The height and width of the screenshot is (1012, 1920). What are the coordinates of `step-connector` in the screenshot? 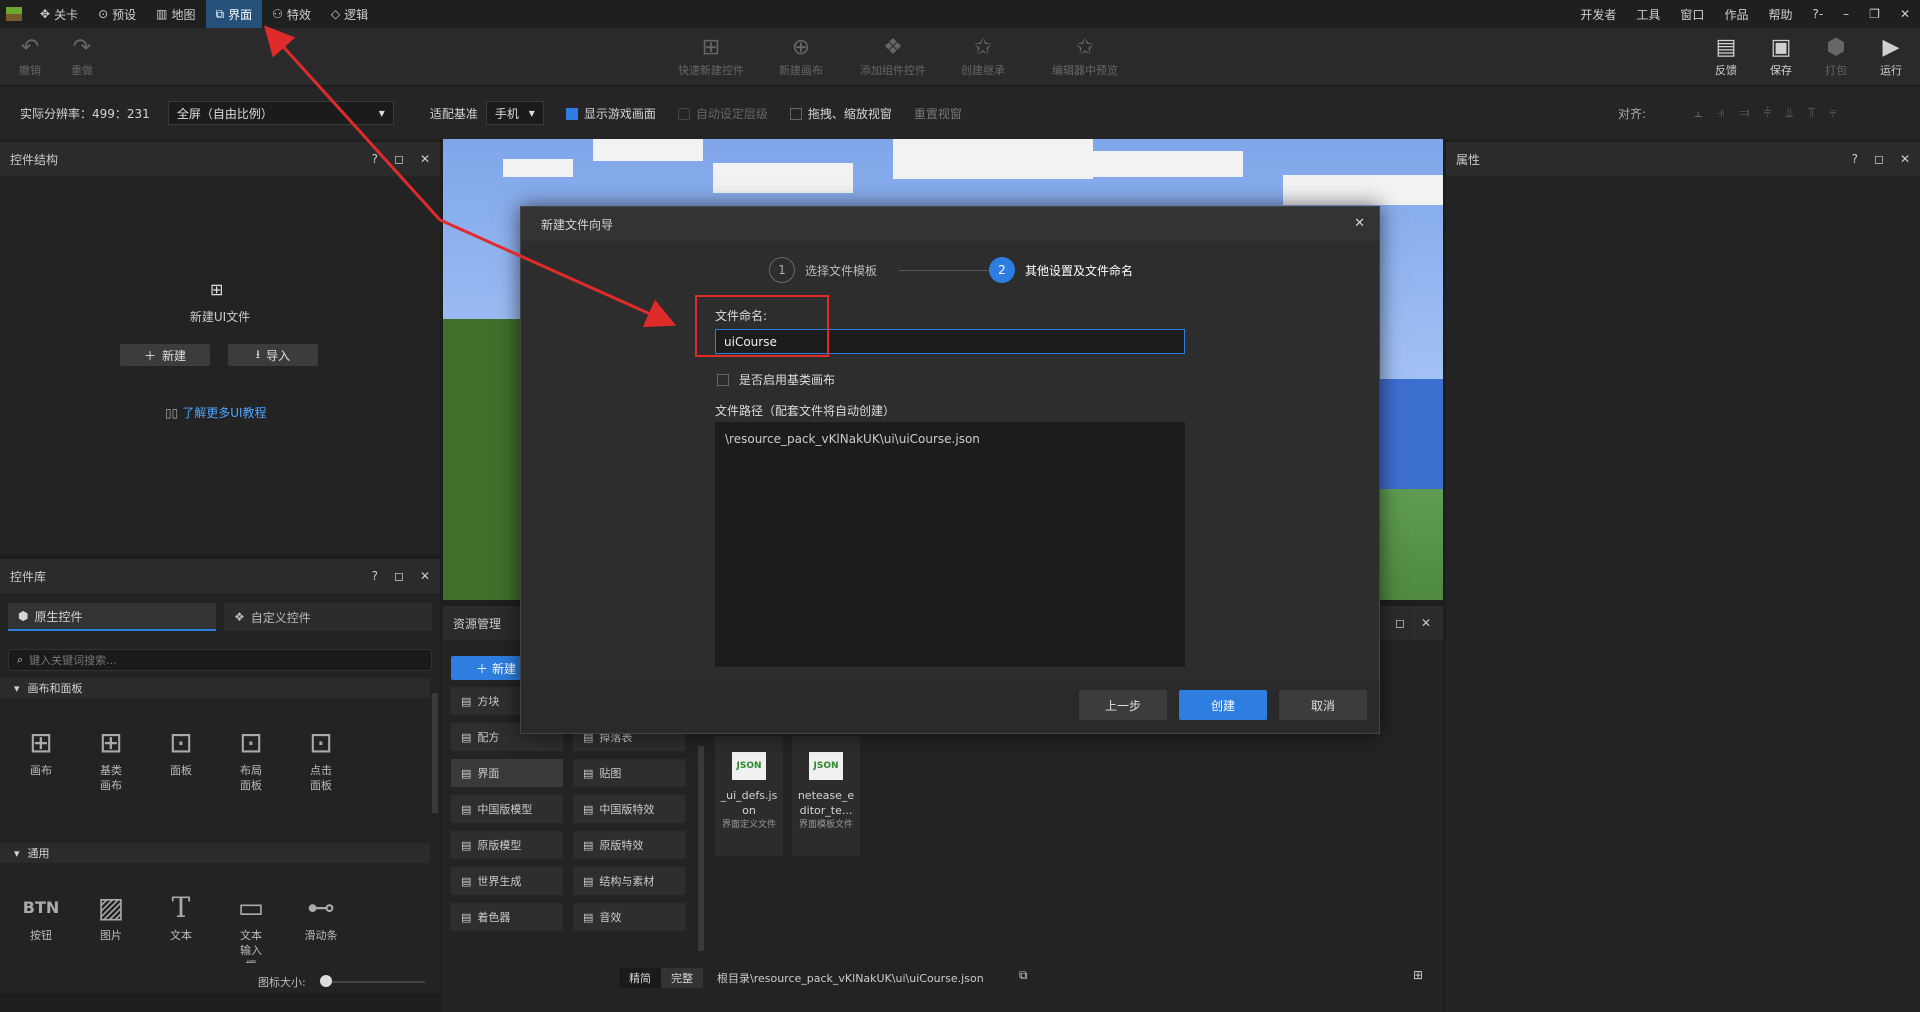 It's located at (944, 270).